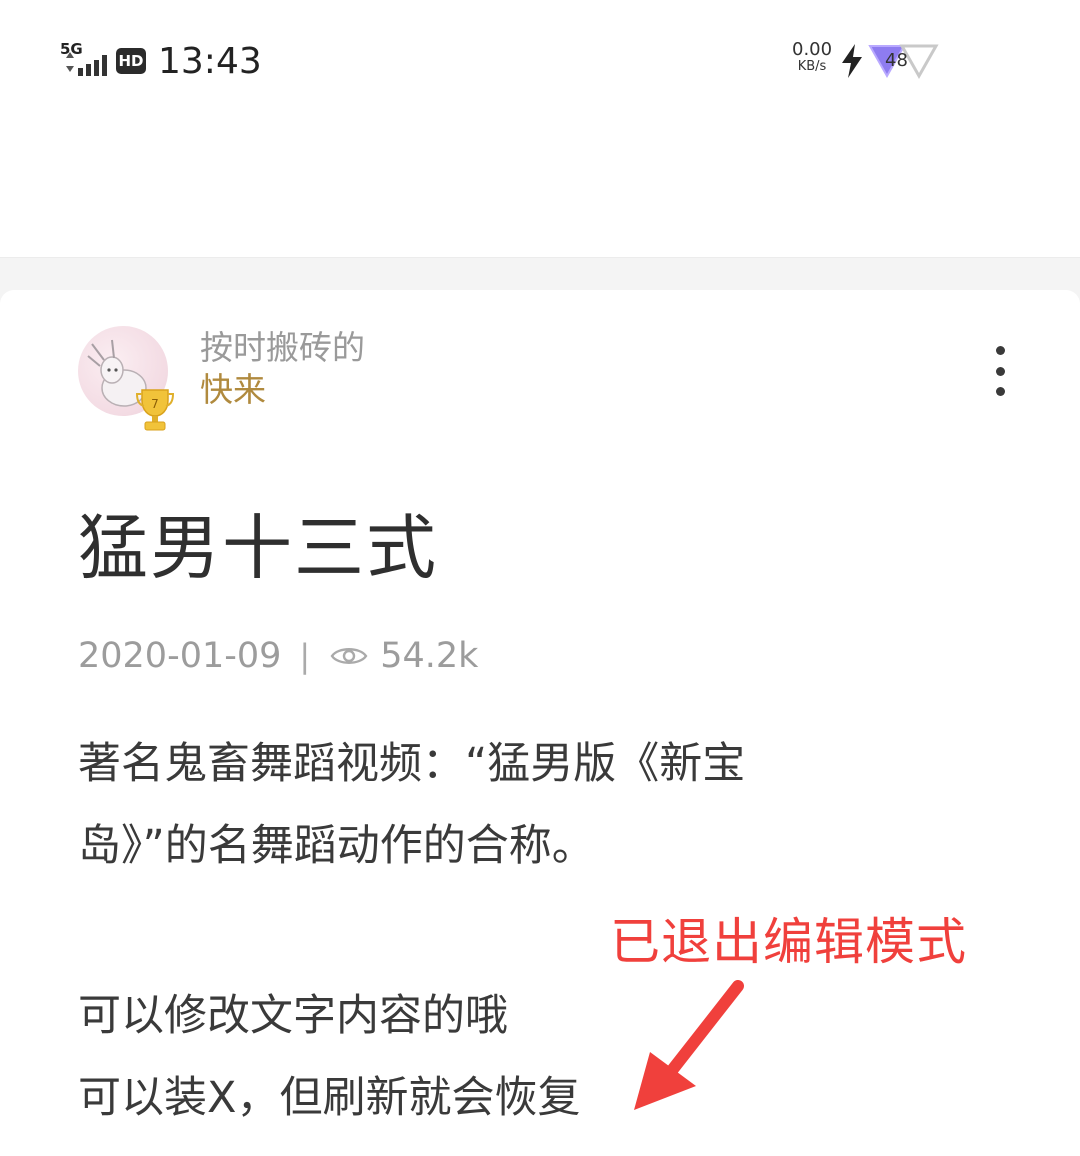 This screenshot has height=1156, width=1080. Describe the element at coordinates (540, 62) in the screenshot. I see `status-bar: 5G HD 13:43 0.00 KB/s 48` at that location.